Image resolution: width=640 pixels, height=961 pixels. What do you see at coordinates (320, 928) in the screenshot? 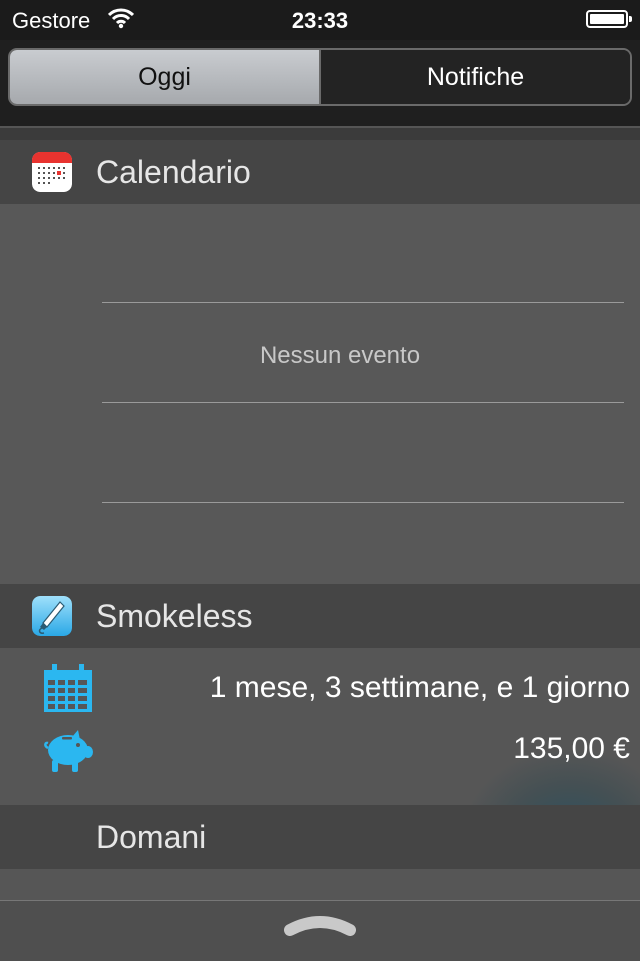
I see `chevron-up-handle-icon` at bounding box center [320, 928].